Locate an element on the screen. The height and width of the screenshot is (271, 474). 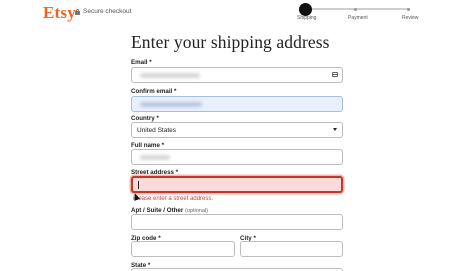
step-review-dot is located at coordinates (408, 9).